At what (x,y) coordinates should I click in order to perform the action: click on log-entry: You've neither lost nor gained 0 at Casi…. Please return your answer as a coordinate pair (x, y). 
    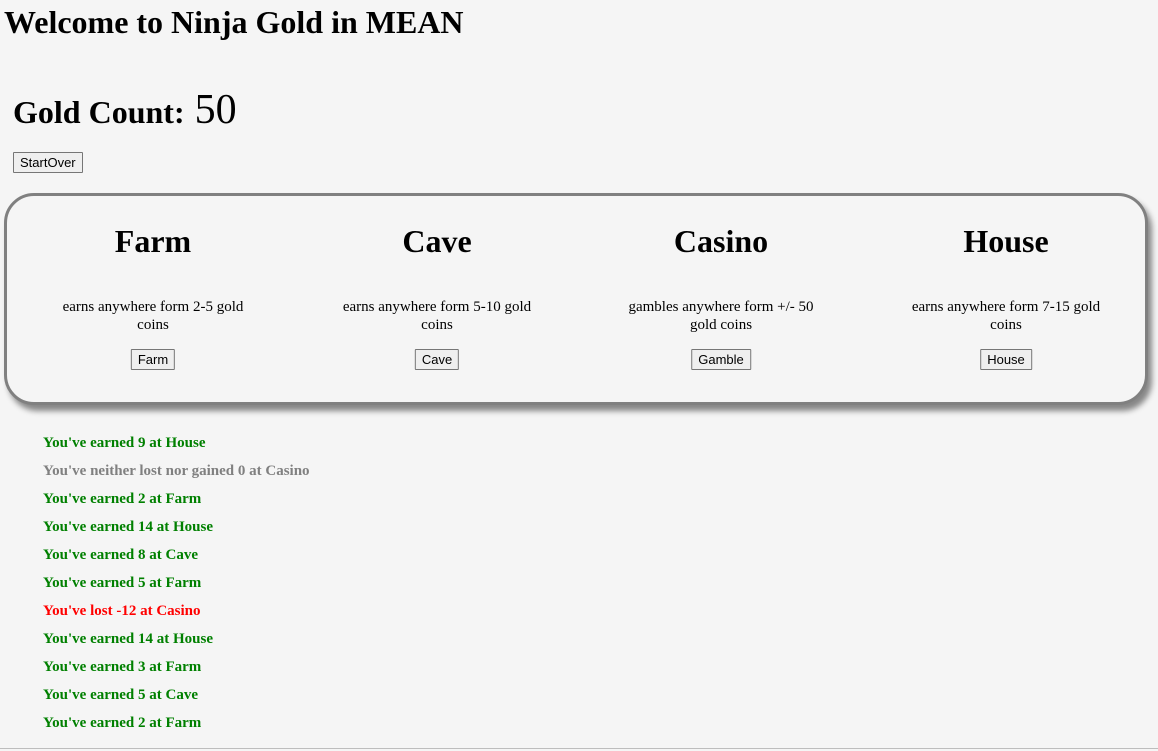
    Looking at the image, I should click on (176, 471).